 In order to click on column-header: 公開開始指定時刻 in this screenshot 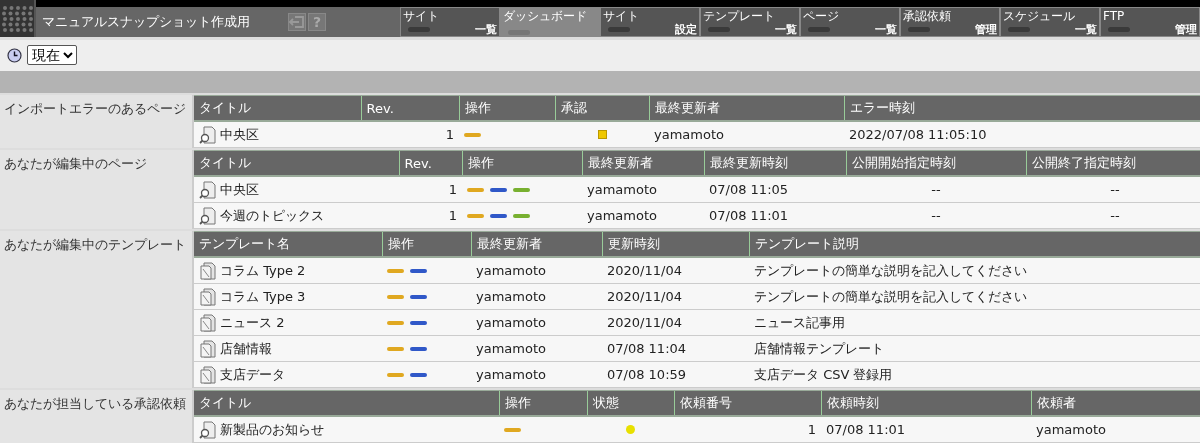, I will do `click(936, 163)`.